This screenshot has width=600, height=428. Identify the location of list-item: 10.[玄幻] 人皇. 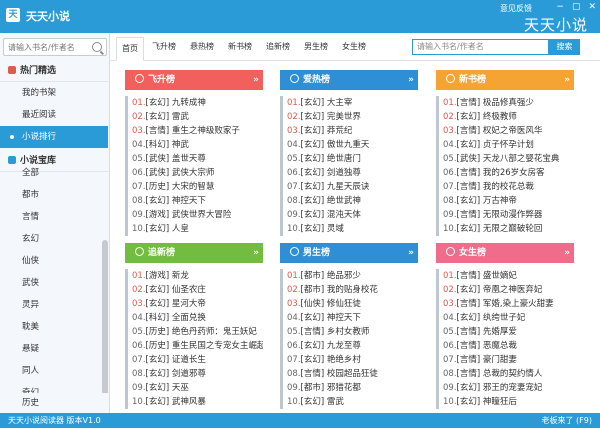
(195, 229).